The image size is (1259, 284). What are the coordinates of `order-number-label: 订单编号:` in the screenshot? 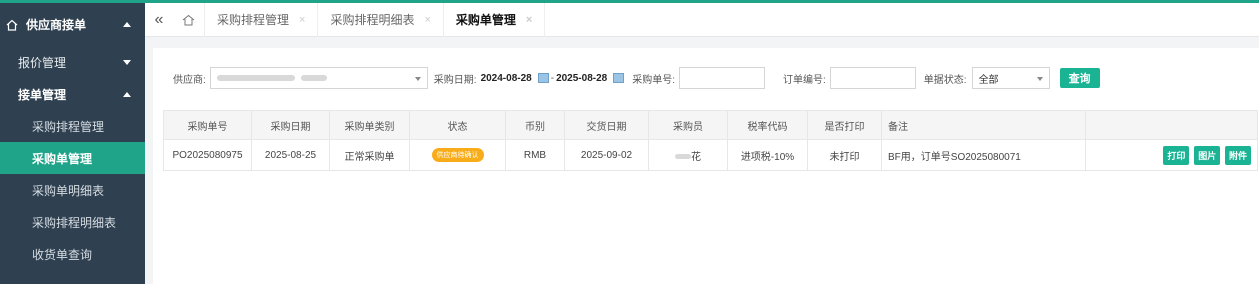 It's located at (804, 80).